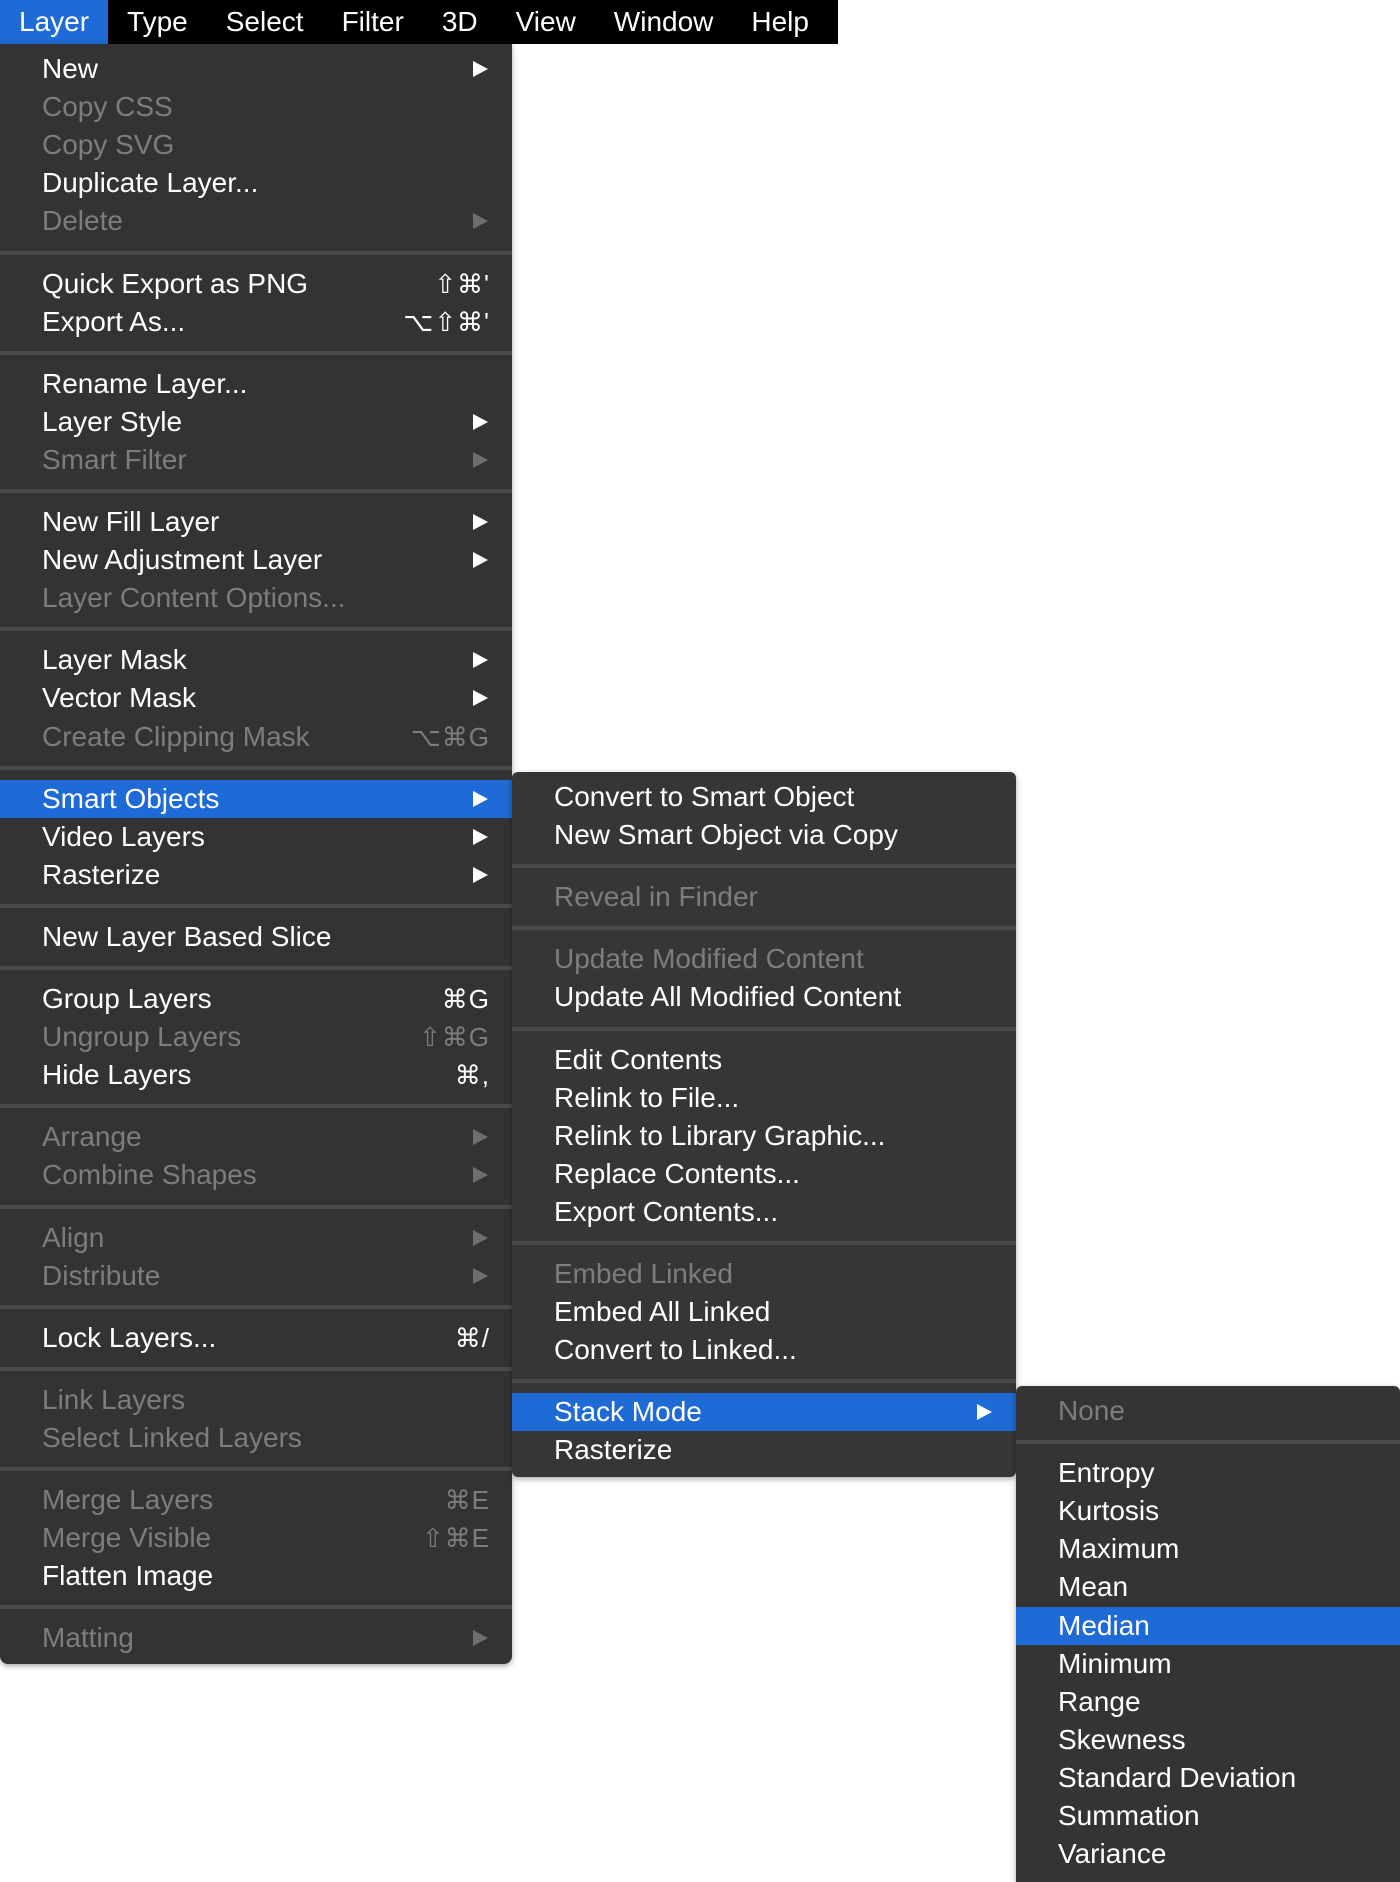 This screenshot has width=1400, height=1882. I want to click on menu-item-new-adjustment-layer: New Adjustment Layer, so click(256, 560).